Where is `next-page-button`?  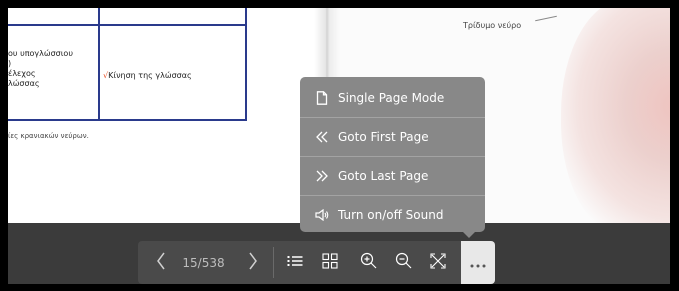 next-page-button is located at coordinates (253, 262).